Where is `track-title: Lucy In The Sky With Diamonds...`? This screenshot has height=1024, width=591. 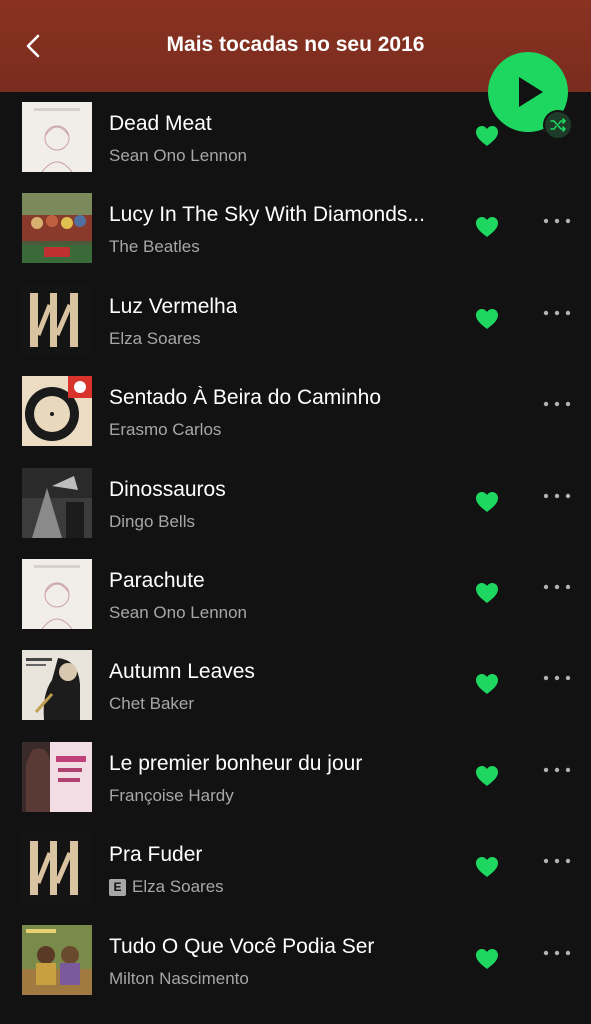
track-title: Lucy In The Sky With Diamonds... is located at coordinates (267, 215).